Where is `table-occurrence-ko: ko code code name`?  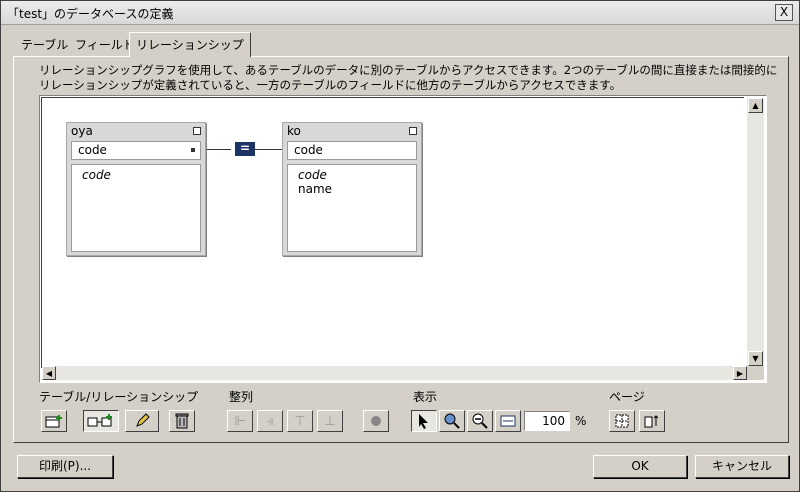 table-occurrence-ko: ko code code name is located at coordinates (352, 189).